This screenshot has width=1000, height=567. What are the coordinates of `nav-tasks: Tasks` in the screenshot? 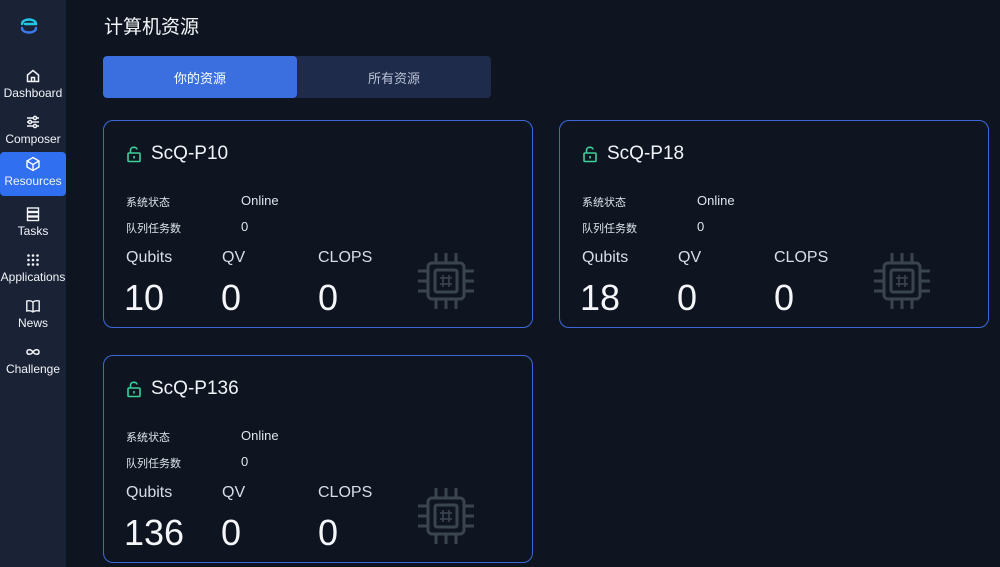 It's located at (33, 224).